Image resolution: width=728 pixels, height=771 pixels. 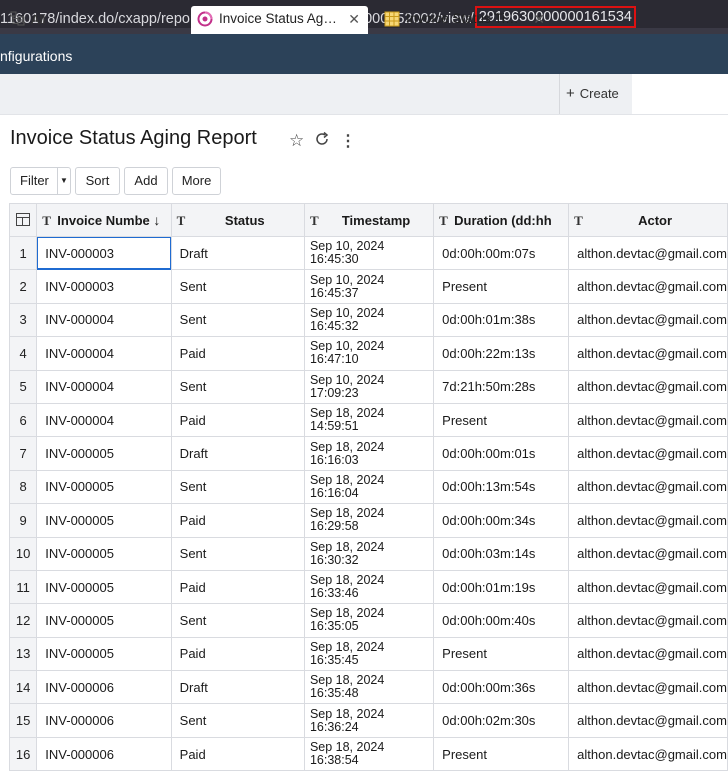 I want to click on cell-duration: 0d:00h:00m:36s, so click(x=501, y=687).